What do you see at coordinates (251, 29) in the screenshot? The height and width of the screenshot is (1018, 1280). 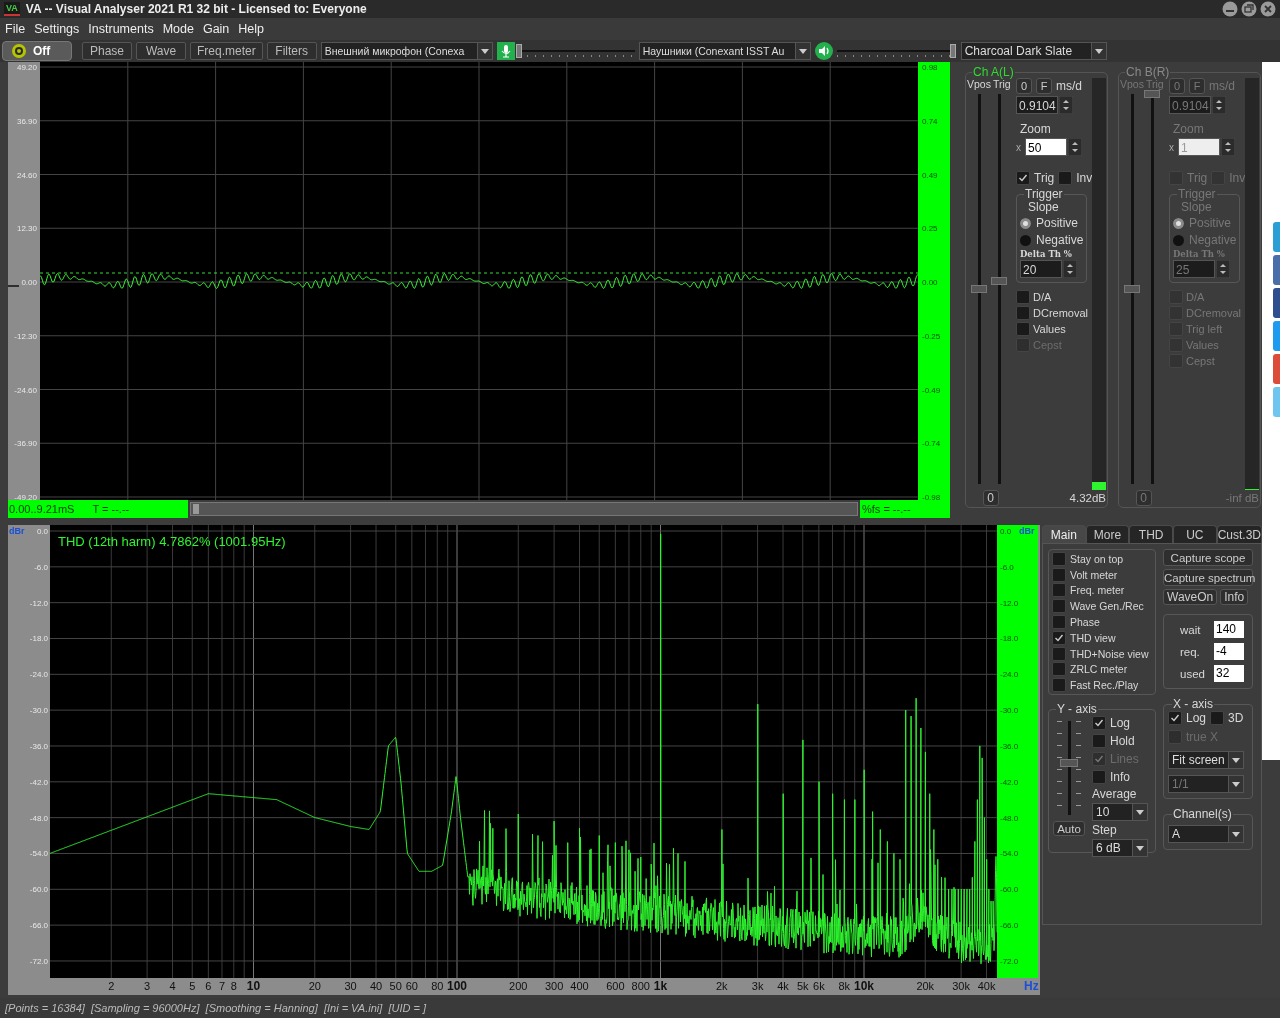 I see `menu-item: Help` at bounding box center [251, 29].